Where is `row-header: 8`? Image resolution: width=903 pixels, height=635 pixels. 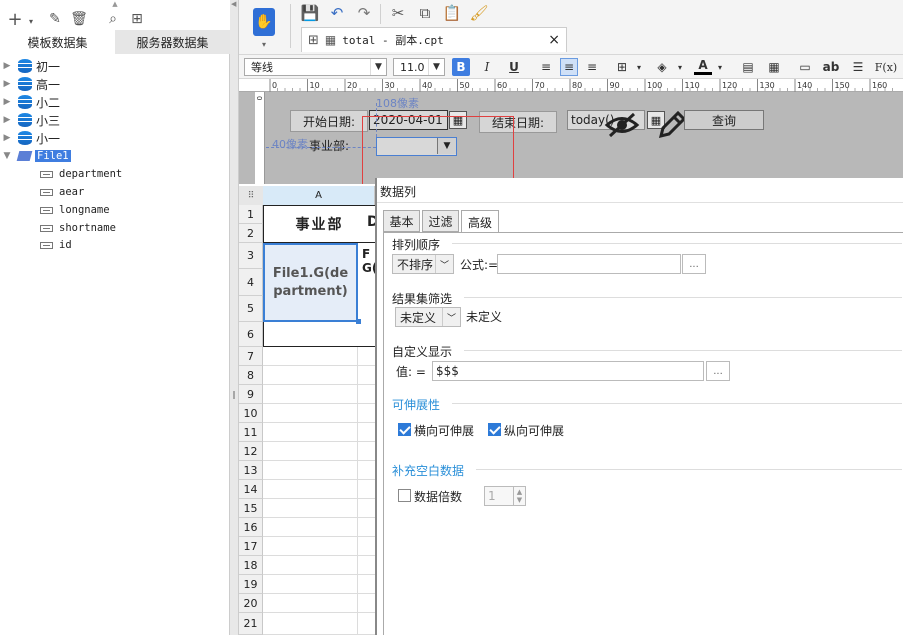
row-header: 8 is located at coordinates (251, 375).